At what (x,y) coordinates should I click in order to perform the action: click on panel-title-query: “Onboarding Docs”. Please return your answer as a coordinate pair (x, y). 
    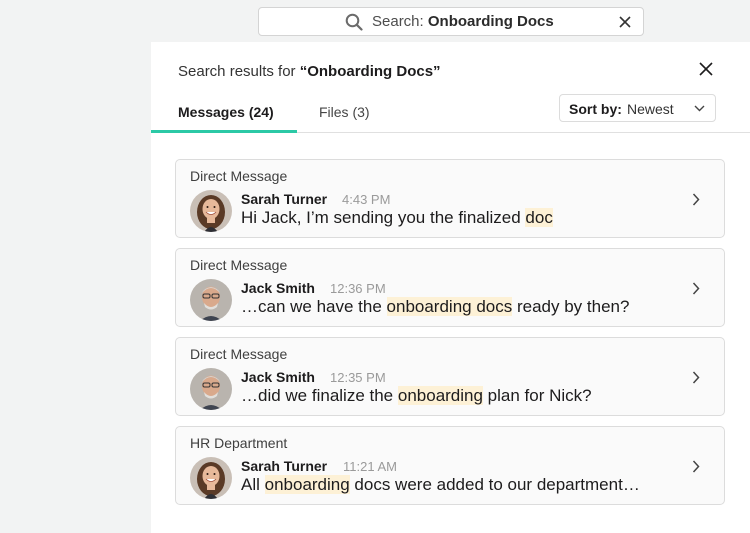
    Looking at the image, I should click on (370, 71).